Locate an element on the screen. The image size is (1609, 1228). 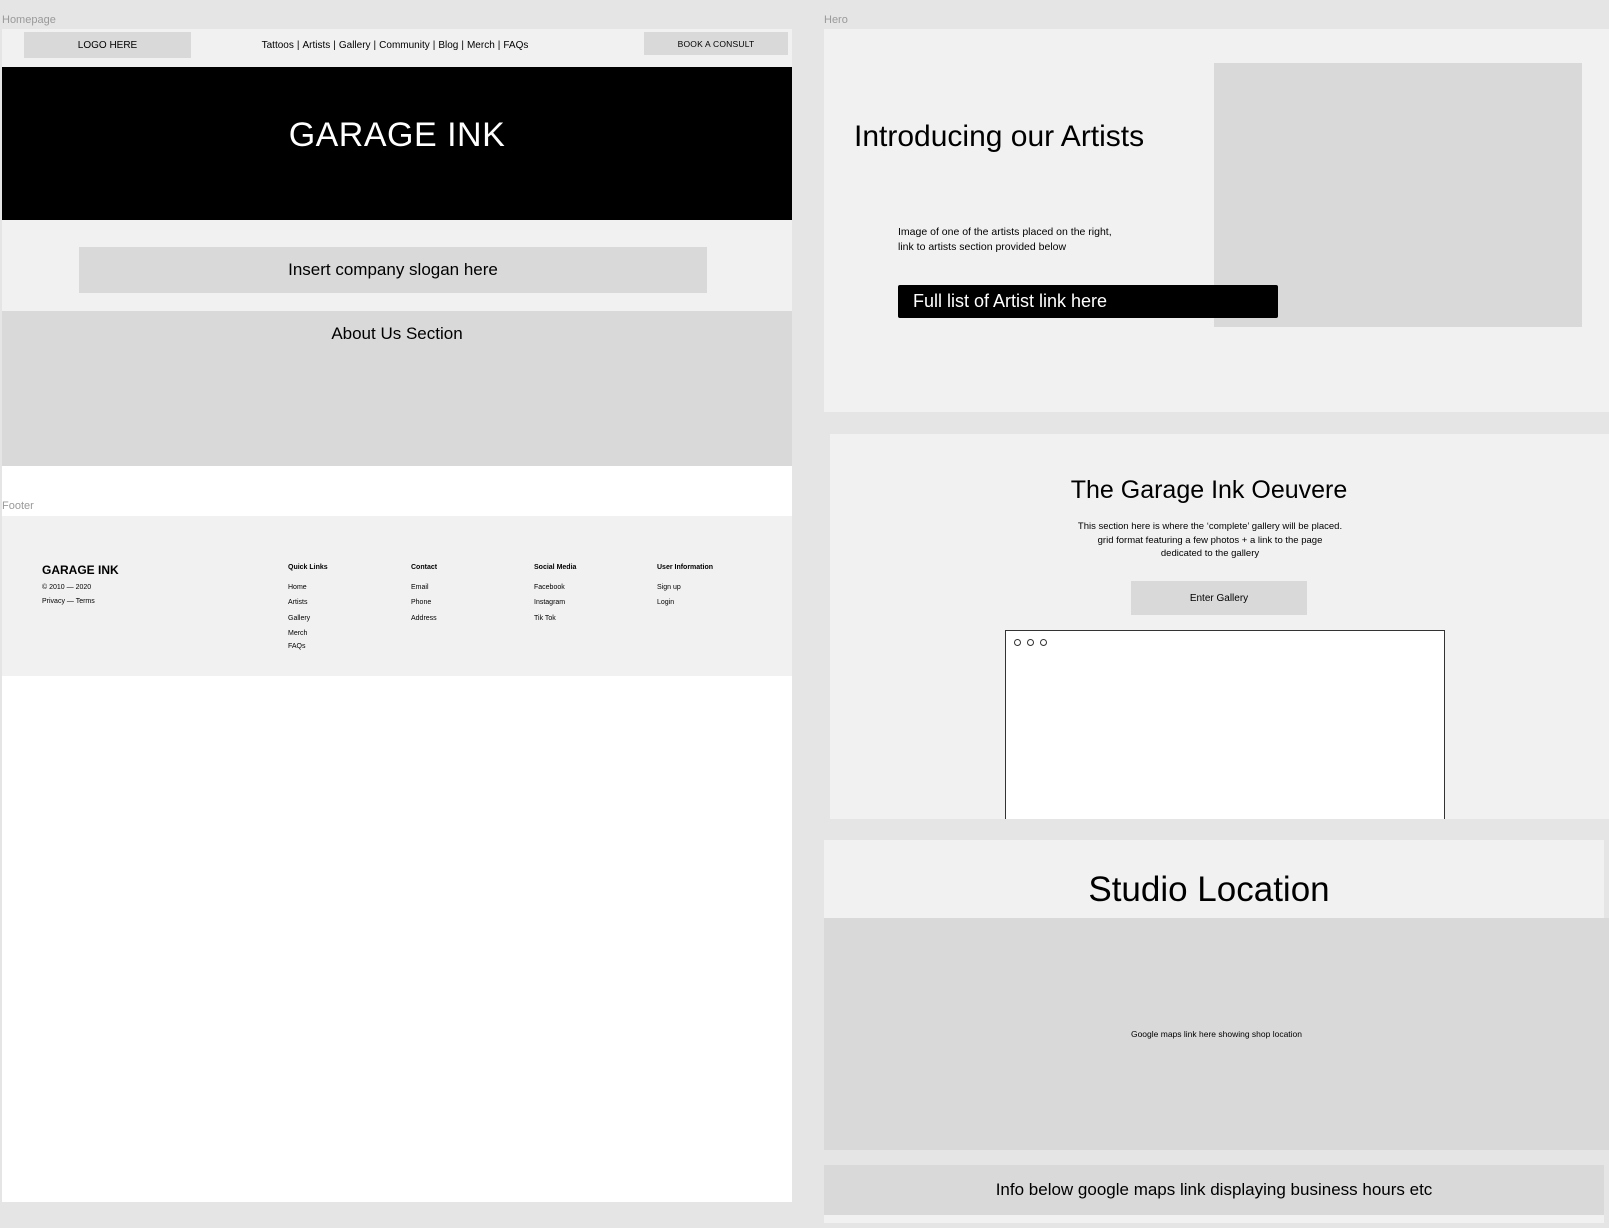
footer-copyright: © 2010 — 2020 is located at coordinates (67, 587).